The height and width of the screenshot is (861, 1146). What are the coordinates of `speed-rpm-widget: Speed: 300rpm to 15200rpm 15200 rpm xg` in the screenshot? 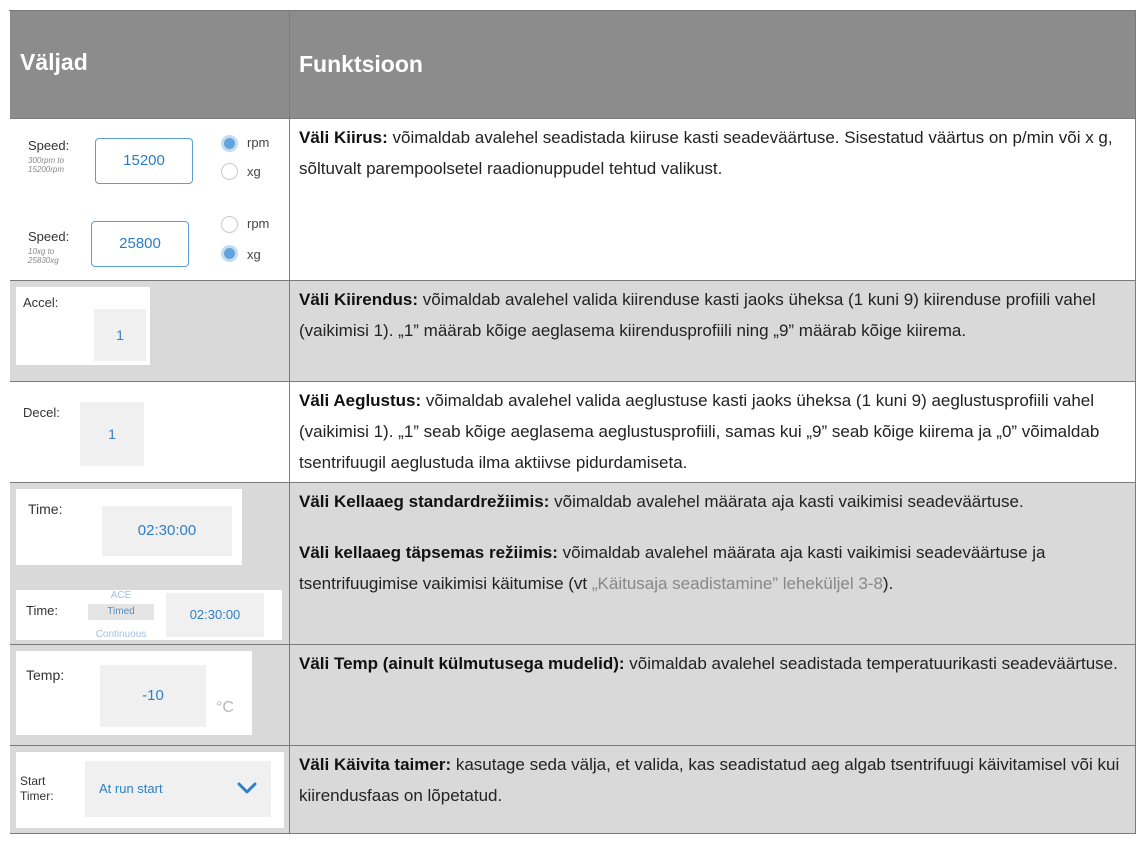 It's located at (150, 162).